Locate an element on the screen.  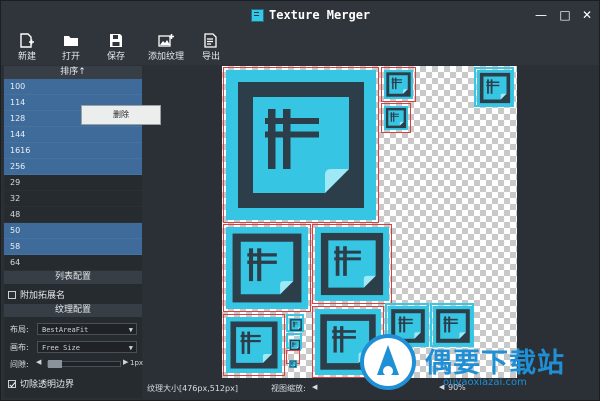
layout-value: BestAreaFit is located at coordinates (65, 330).